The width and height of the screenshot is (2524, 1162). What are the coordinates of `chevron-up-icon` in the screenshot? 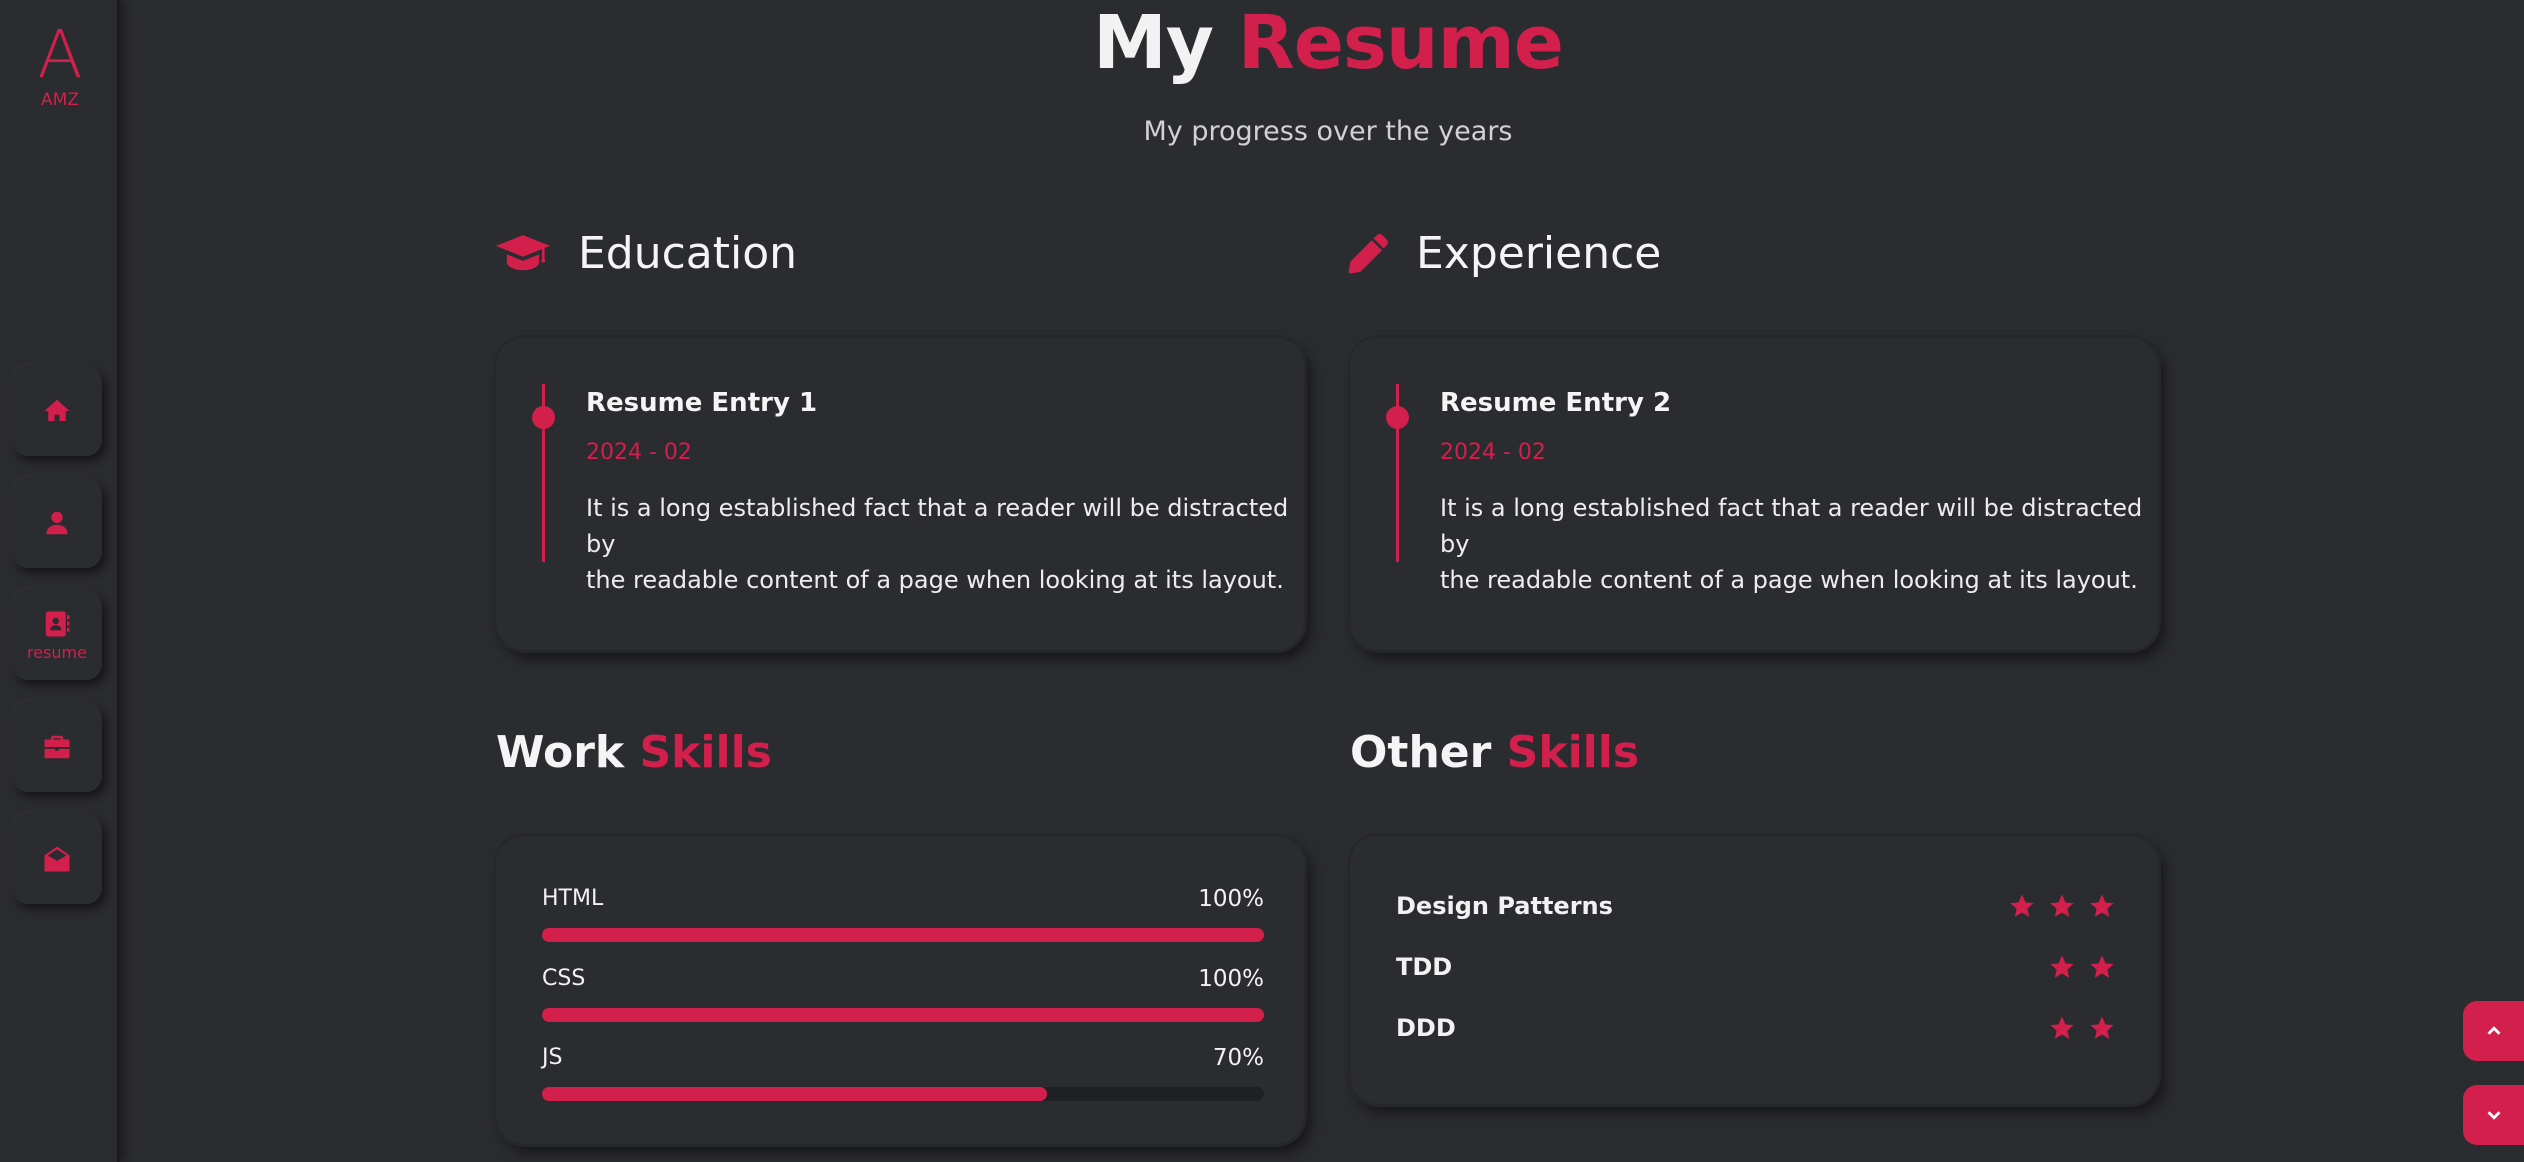 It's located at (2493, 1030).